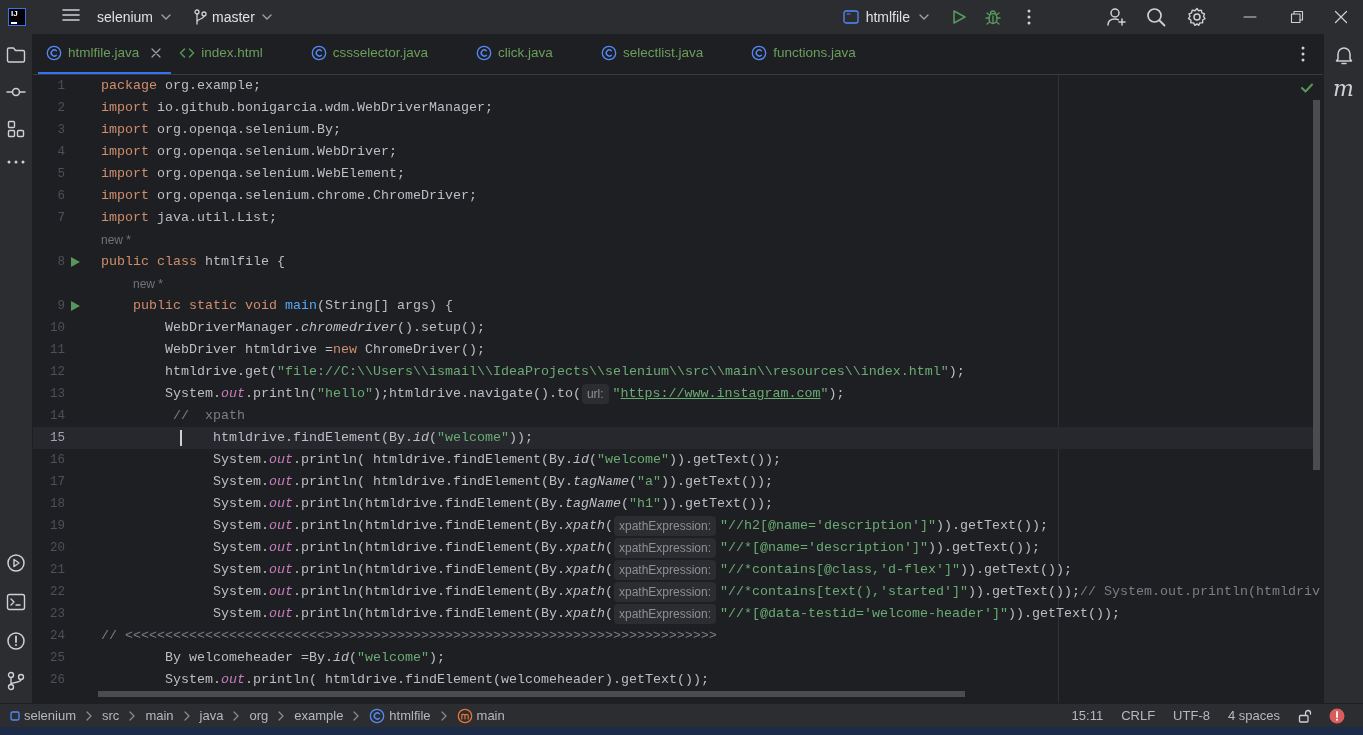  What do you see at coordinates (424, 350) in the screenshot?
I see `code-text: ChromeDriver();` at bounding box center [424, 350].